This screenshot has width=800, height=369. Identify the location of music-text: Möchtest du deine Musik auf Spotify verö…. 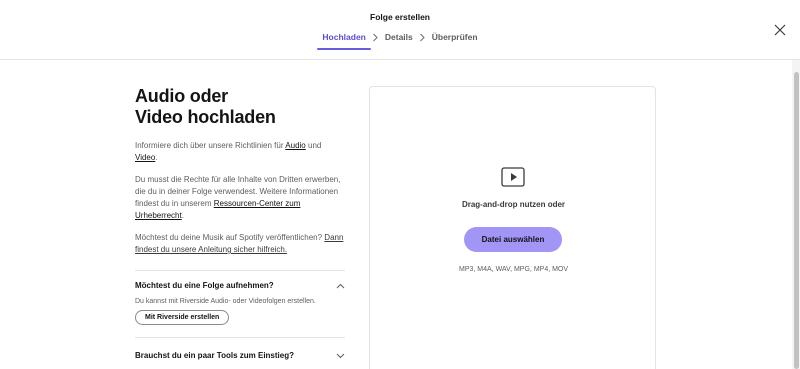
(239, 243).